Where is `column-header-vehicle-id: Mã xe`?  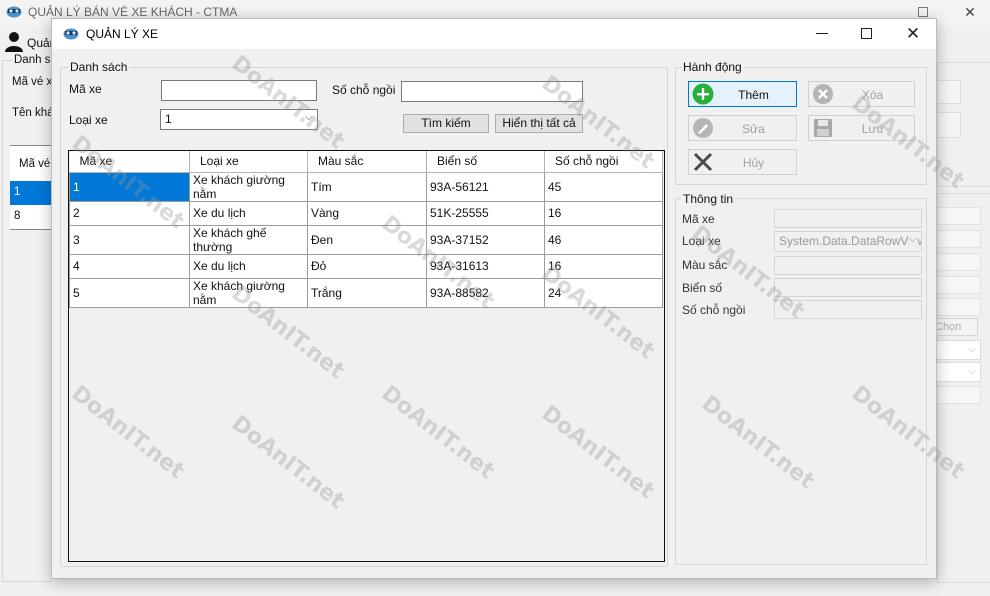 column-header-vehicle-id: Mã xe is located at coordinates (129, 162).